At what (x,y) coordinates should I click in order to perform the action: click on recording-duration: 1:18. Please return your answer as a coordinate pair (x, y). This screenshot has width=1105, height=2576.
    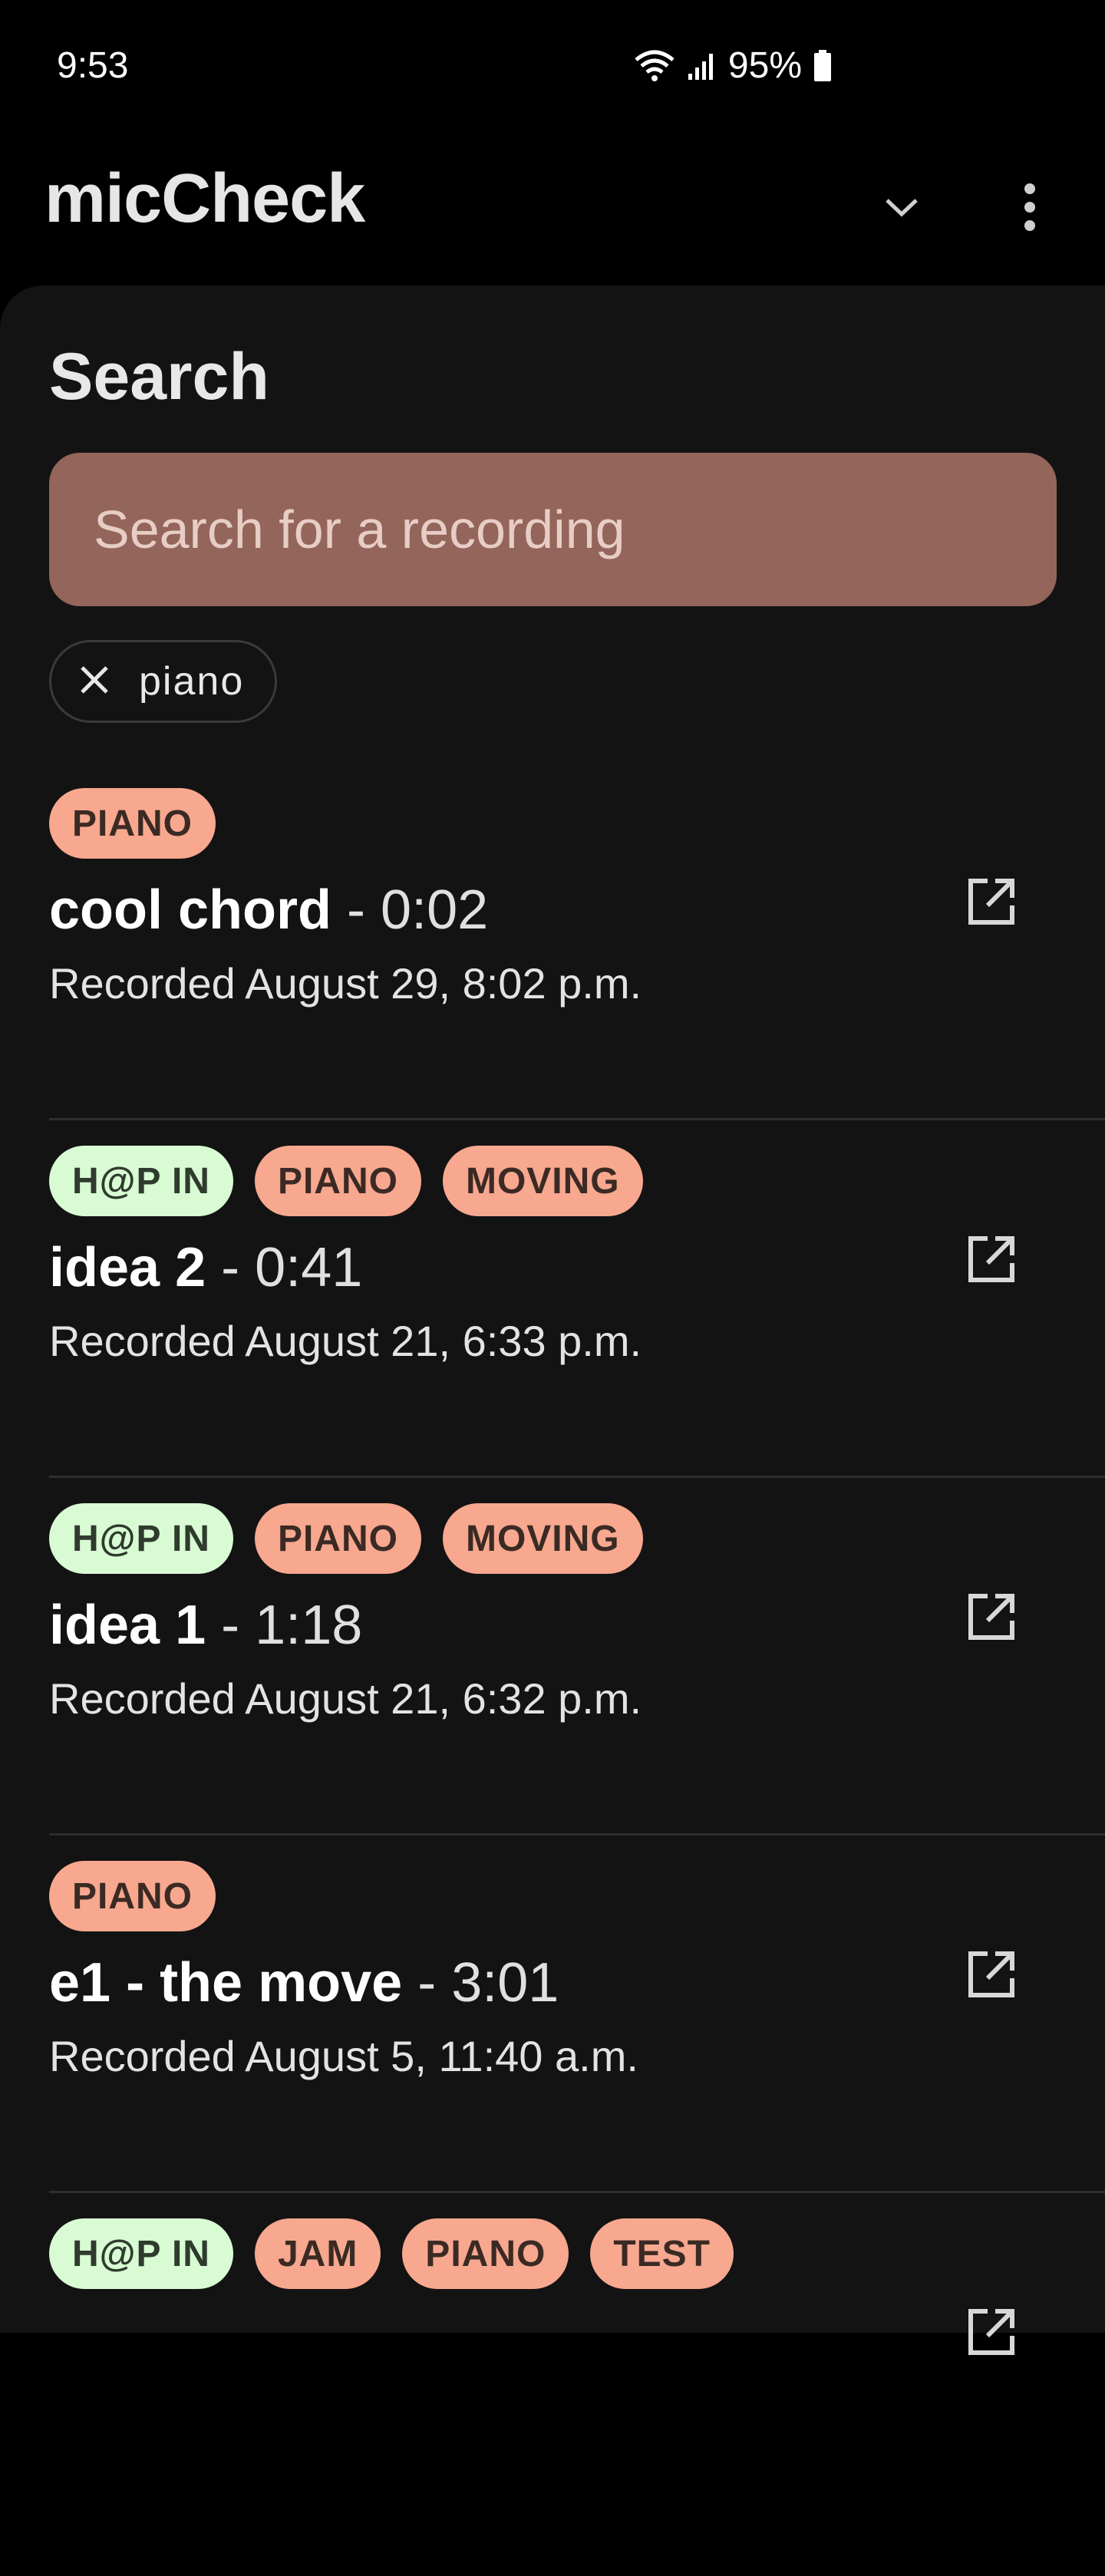
    Looking at the image, I should click on (309, 1625).